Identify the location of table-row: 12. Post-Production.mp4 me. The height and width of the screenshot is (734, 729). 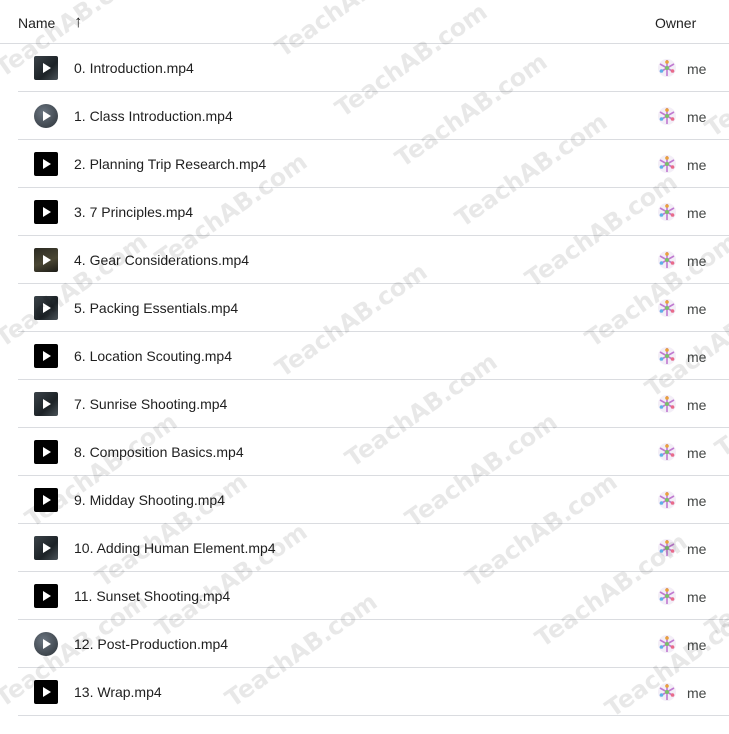
(373, 644).